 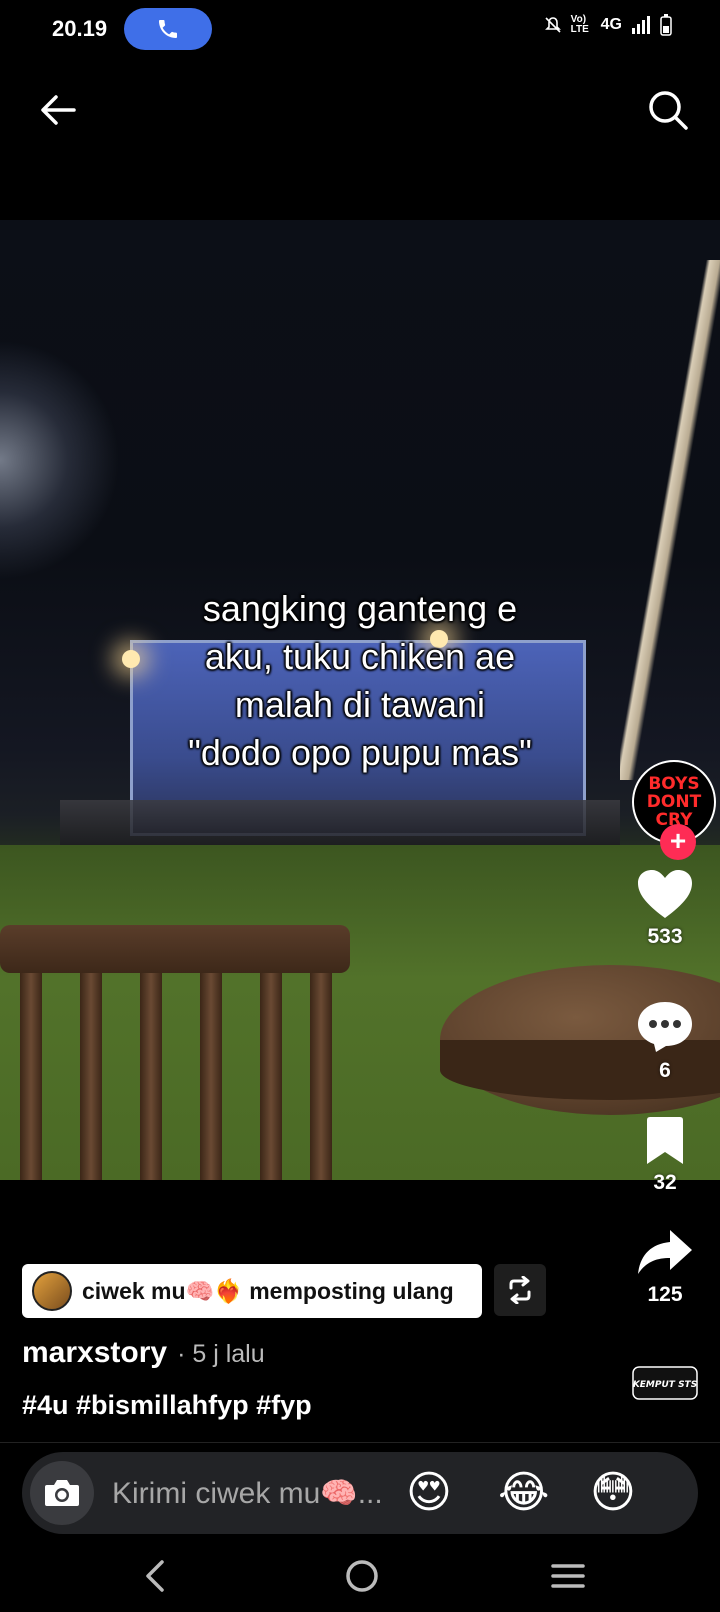 What do you see at coordinates (167, 1405) in the screenshot?
I see `hashtags: #4u #bismillahfyp #fyp` at bounding box center [167, 1405].